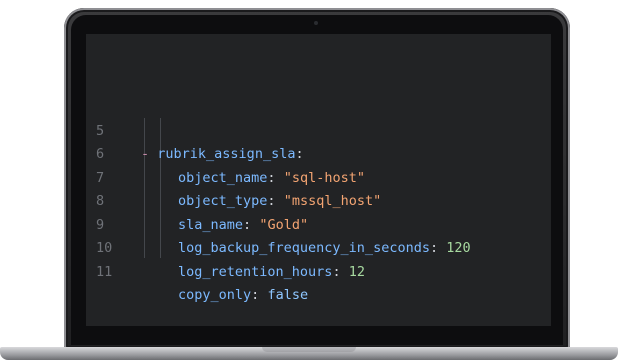 The width and height of the screenshot is (618, 360). Describe the element at coordinates (255, 271) in the screenshot. I see `yaml-key: log_retention_hours` at that location.